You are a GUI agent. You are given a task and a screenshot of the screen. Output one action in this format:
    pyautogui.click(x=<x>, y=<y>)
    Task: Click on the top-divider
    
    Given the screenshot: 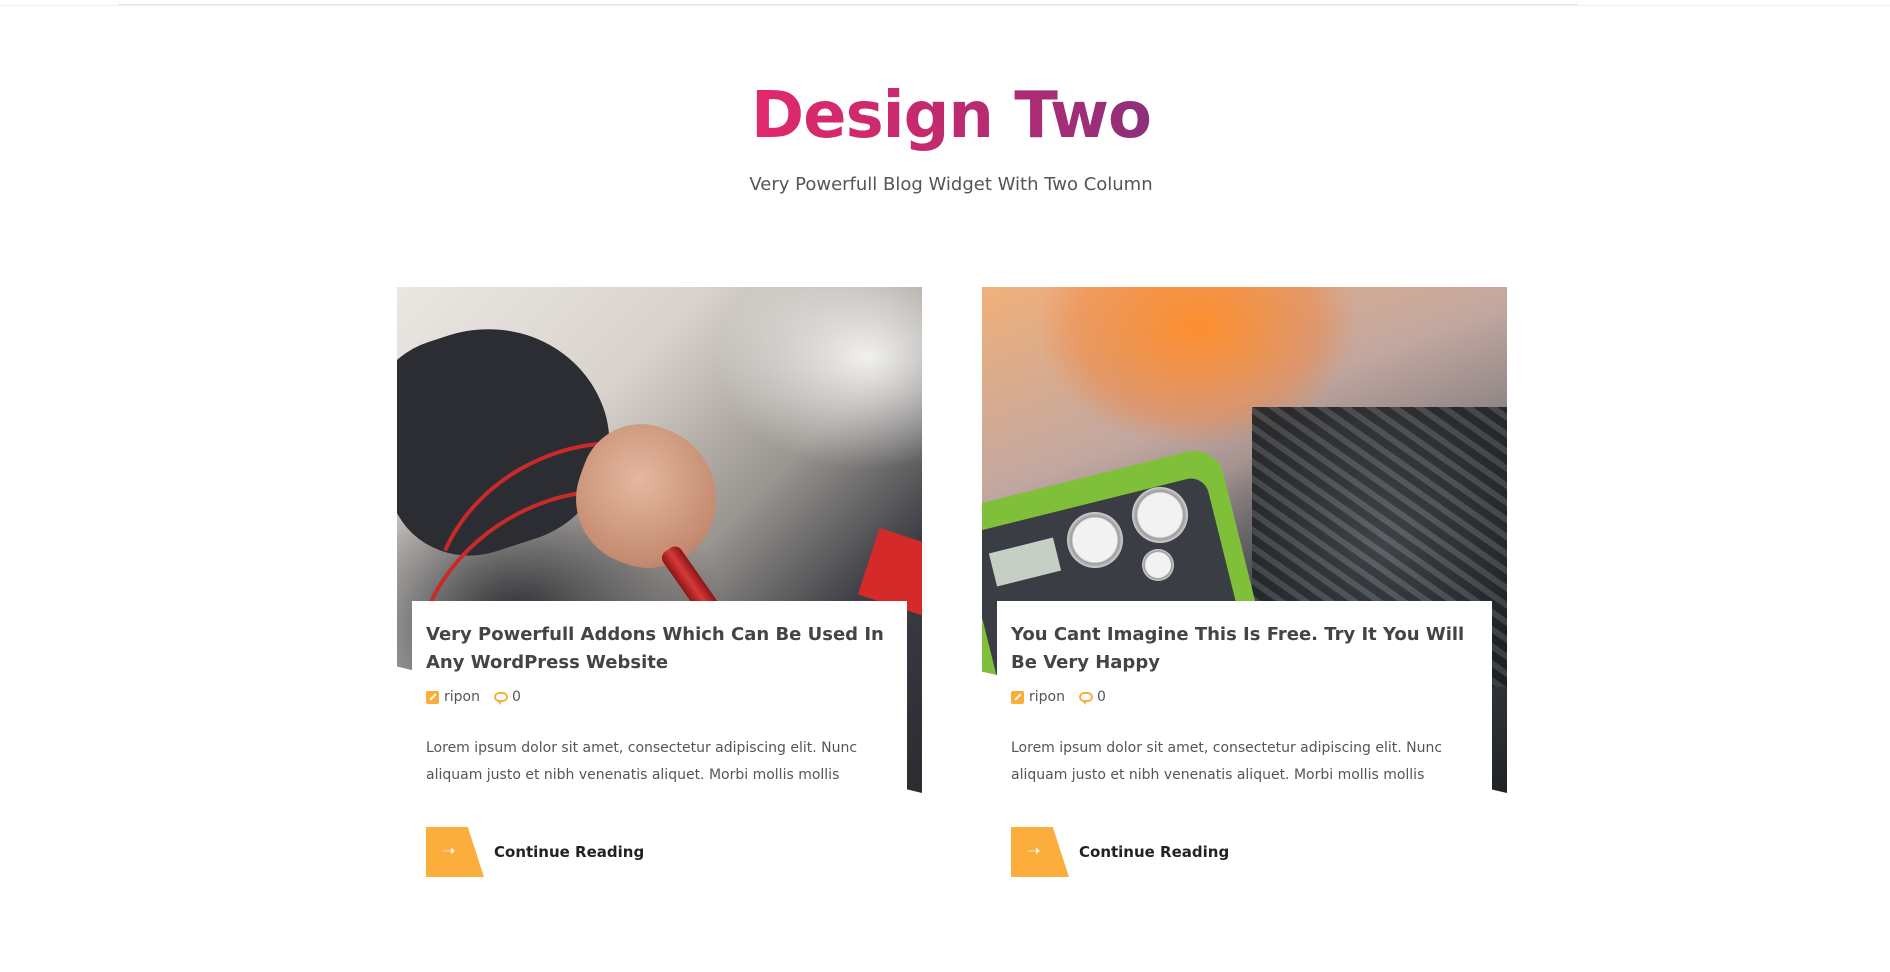 What is the action you would take?
    pyautogui.click(x=945, y=5)
    